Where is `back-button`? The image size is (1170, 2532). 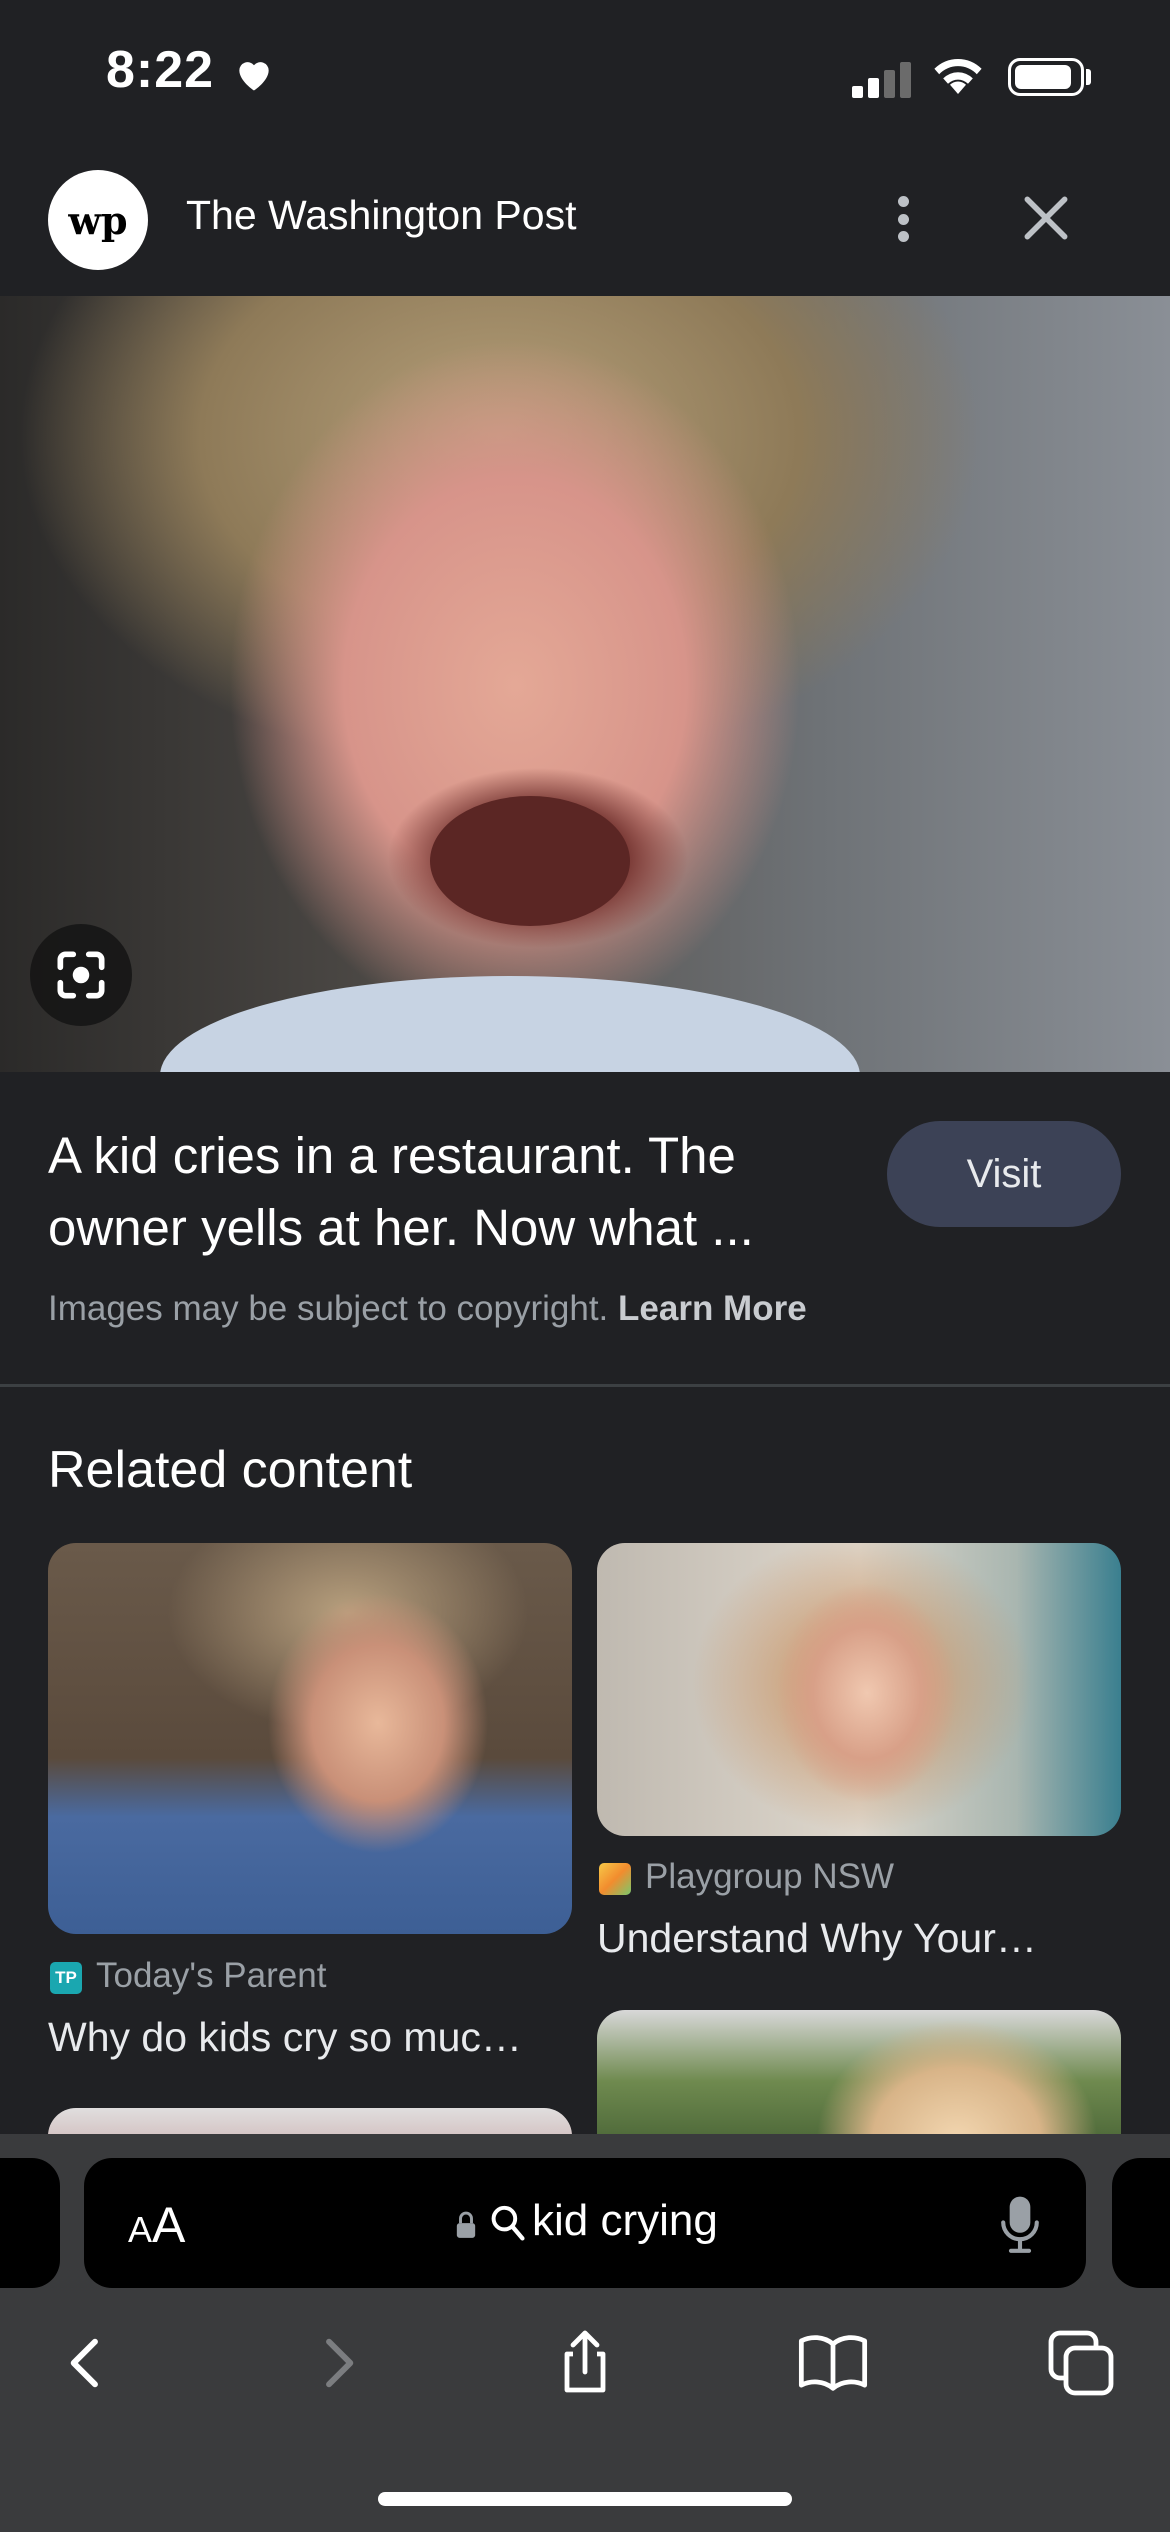
back-button is located at coordinates (87, 2363).